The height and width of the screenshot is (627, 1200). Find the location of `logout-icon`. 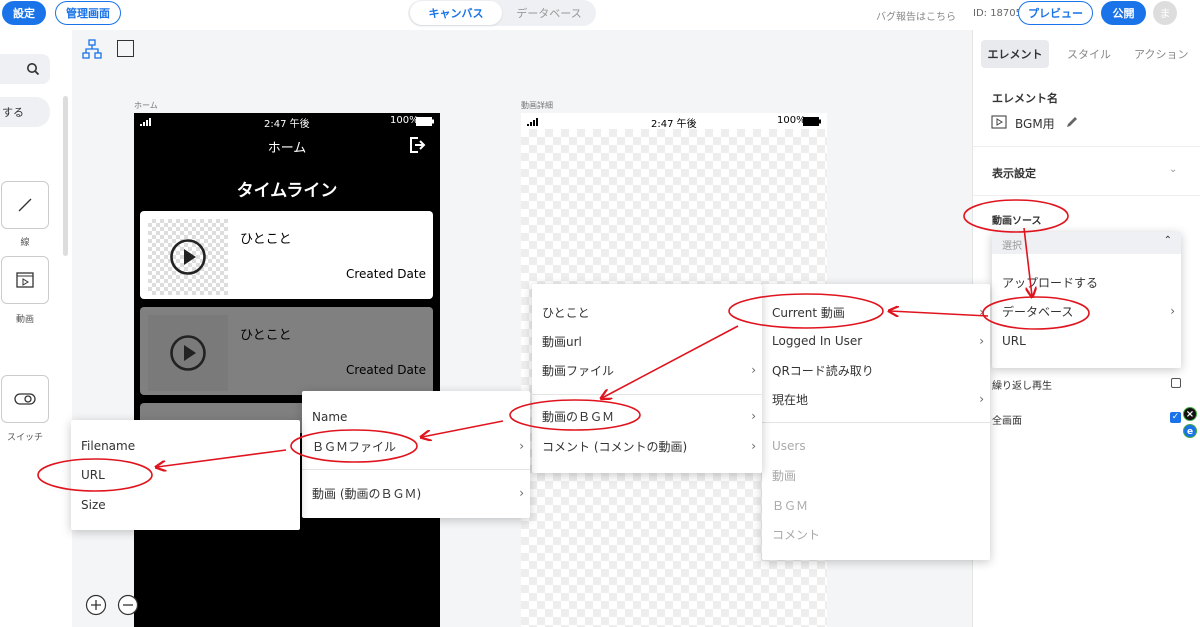

logout-icon is located at coordinates (417, 145).